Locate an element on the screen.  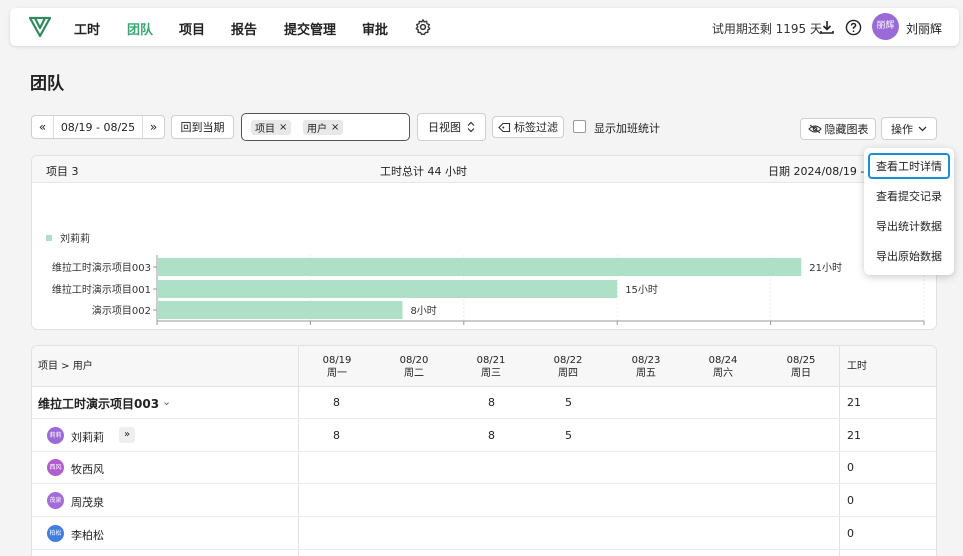
menu-item-export-raw: 导出原始数据 is located at coordinates (909, 256).